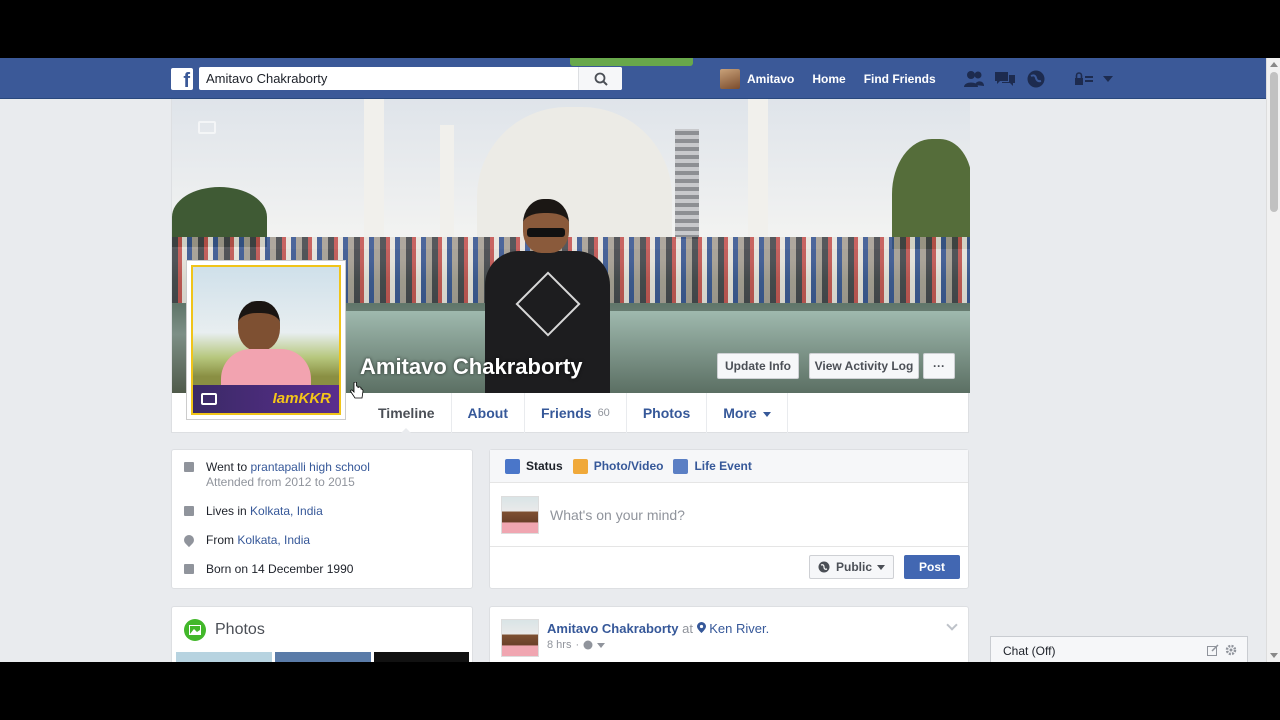 Image resolution: width=1280 pixels, height=720 pixels. I want to click on status-input: What's on your mind?, so click(617, 515).